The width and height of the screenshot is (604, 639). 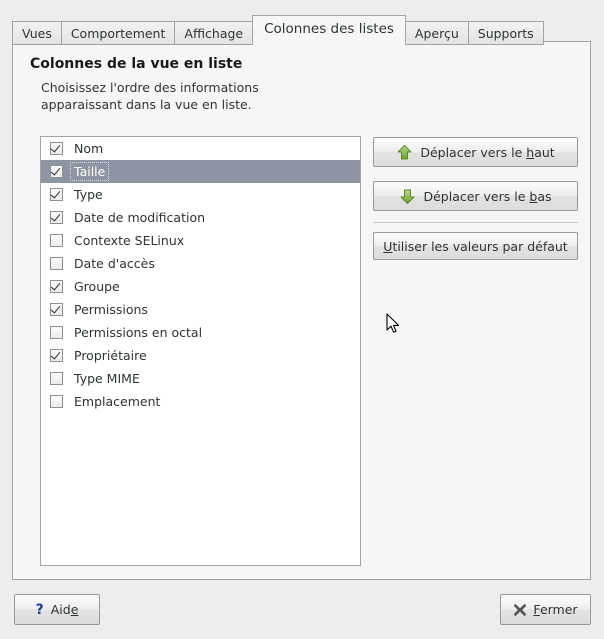 What do you see at coordinates (136, 64) in the screenshot?
I see `page-title: Colonnes de la vue en liste` at bounding box center [136, 64].